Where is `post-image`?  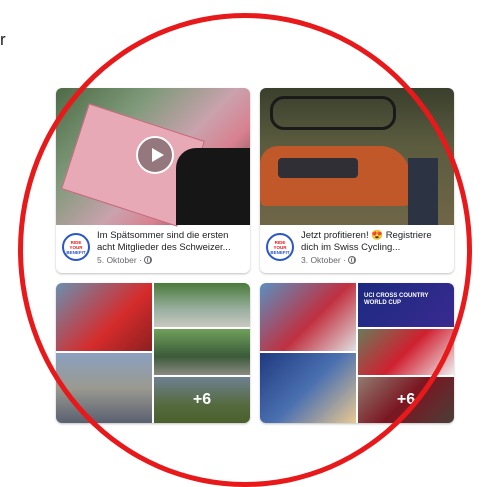 post-image is located at coordinates (357, 156).